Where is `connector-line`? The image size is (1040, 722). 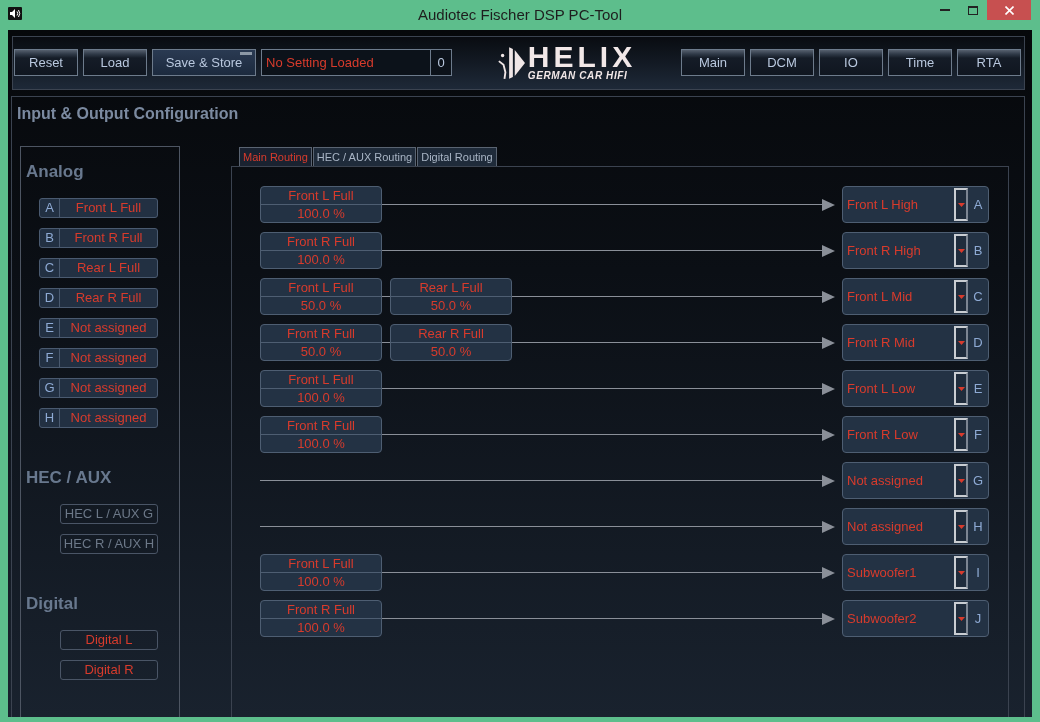 connector-line is located at coordinates (386, 296).